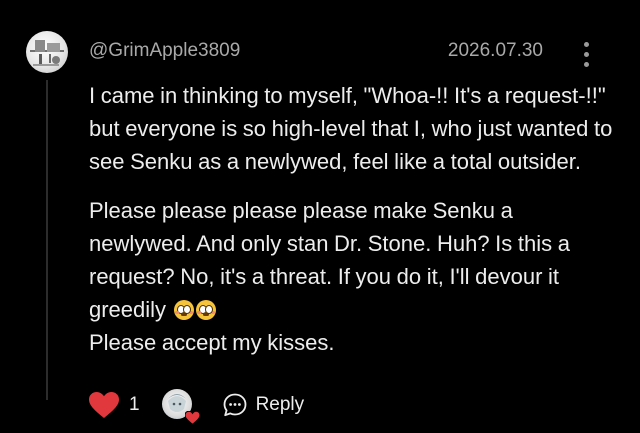  Describe the element at coordinates (495, 50) in the screenshot. I see `comment-date: 2026.07.30` at that location.